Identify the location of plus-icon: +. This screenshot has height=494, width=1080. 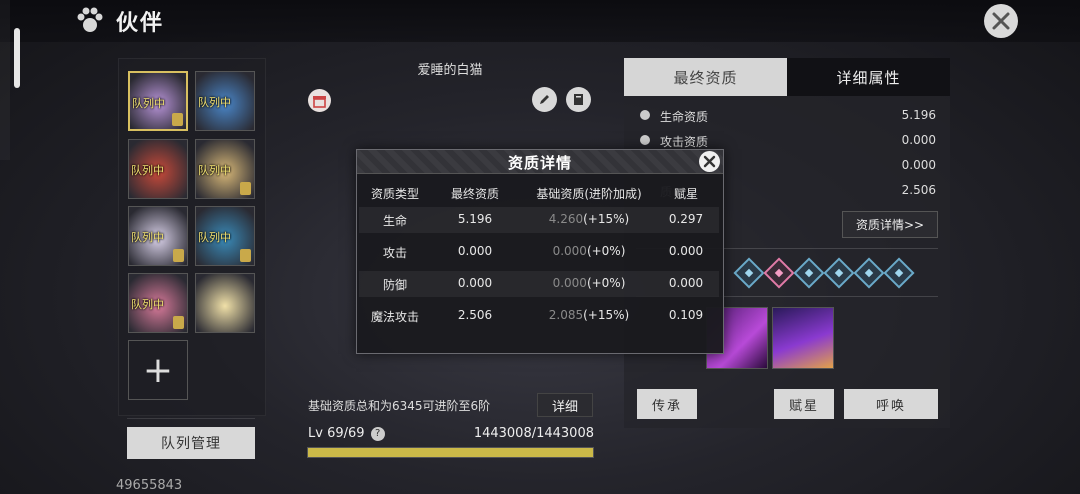
(158, 370).